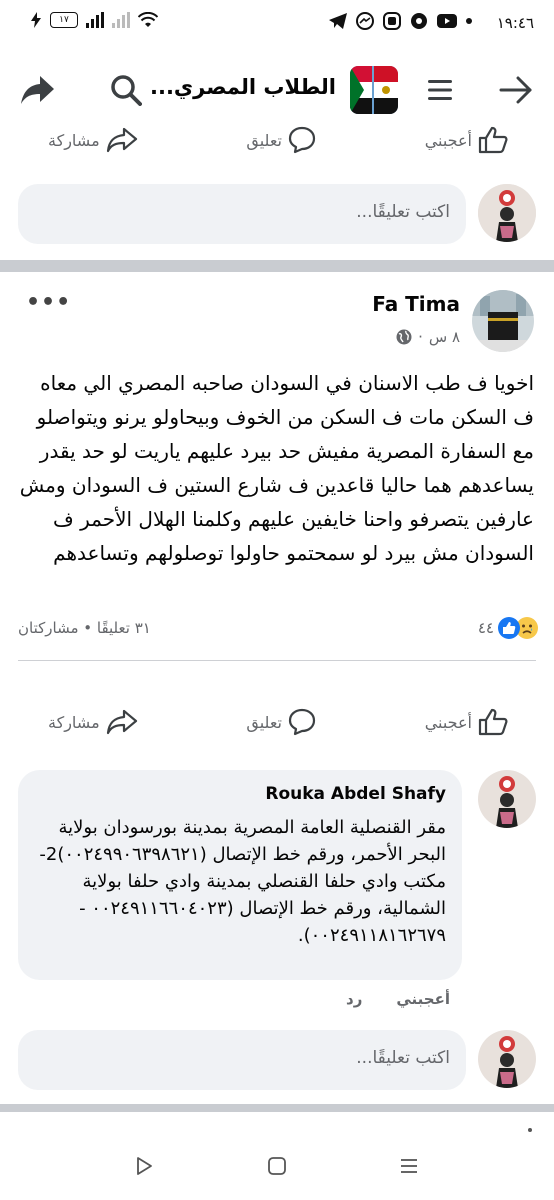 The width and height of the screenshot is (554, 1200). What do you see at coordinates (64, 20) in the screenshot?
I see `battery-icon: ١٧` at bounding box center [64, 20].